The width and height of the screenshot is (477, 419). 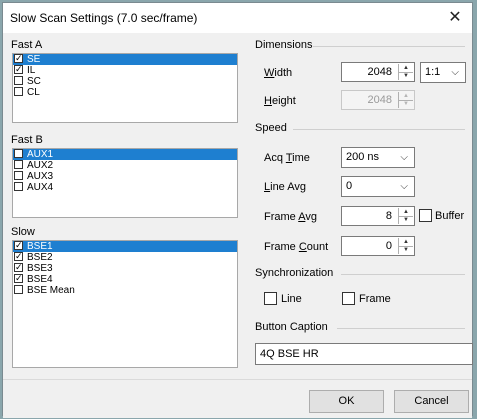 I want to click on dialog-footer: OK Cancel, so click(x=237, y=398).